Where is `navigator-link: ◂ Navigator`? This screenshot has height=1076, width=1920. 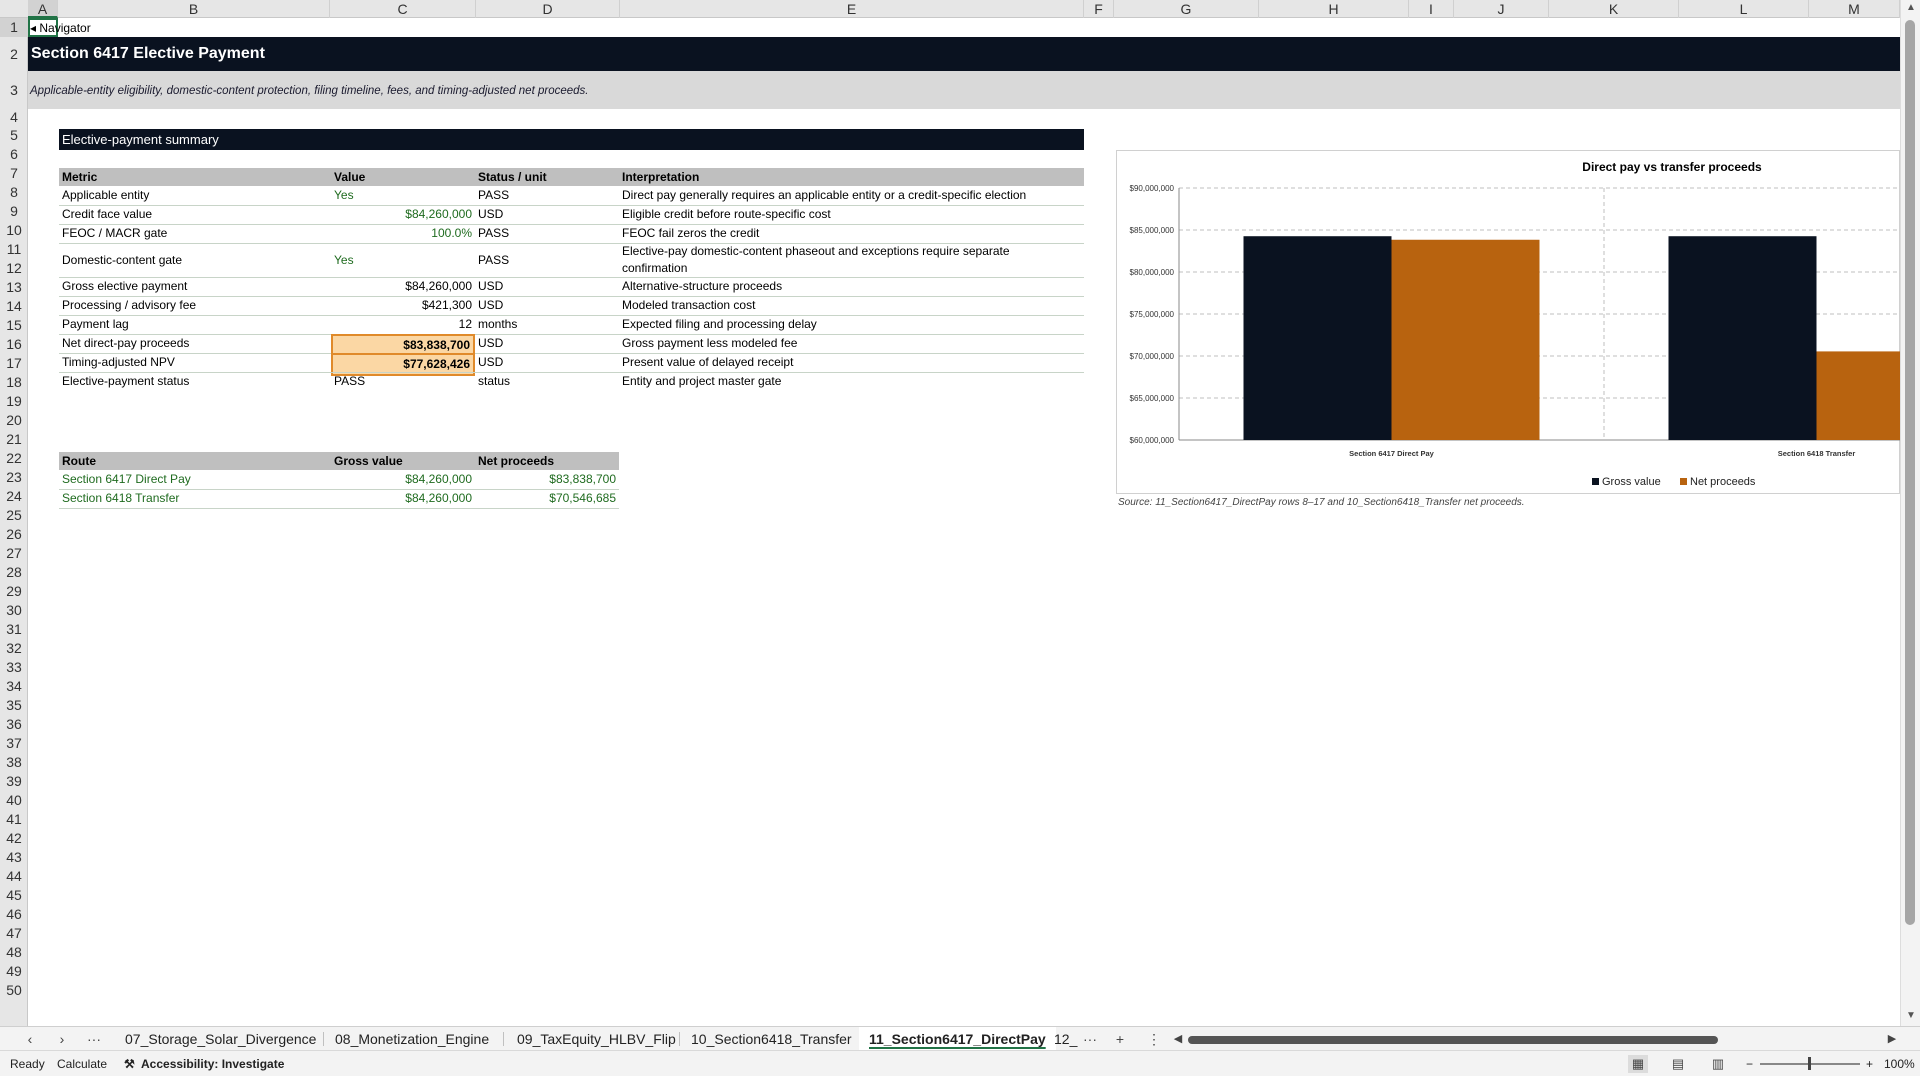 navigator-link: ◂ Navigator is located at coordinates (60, 28).